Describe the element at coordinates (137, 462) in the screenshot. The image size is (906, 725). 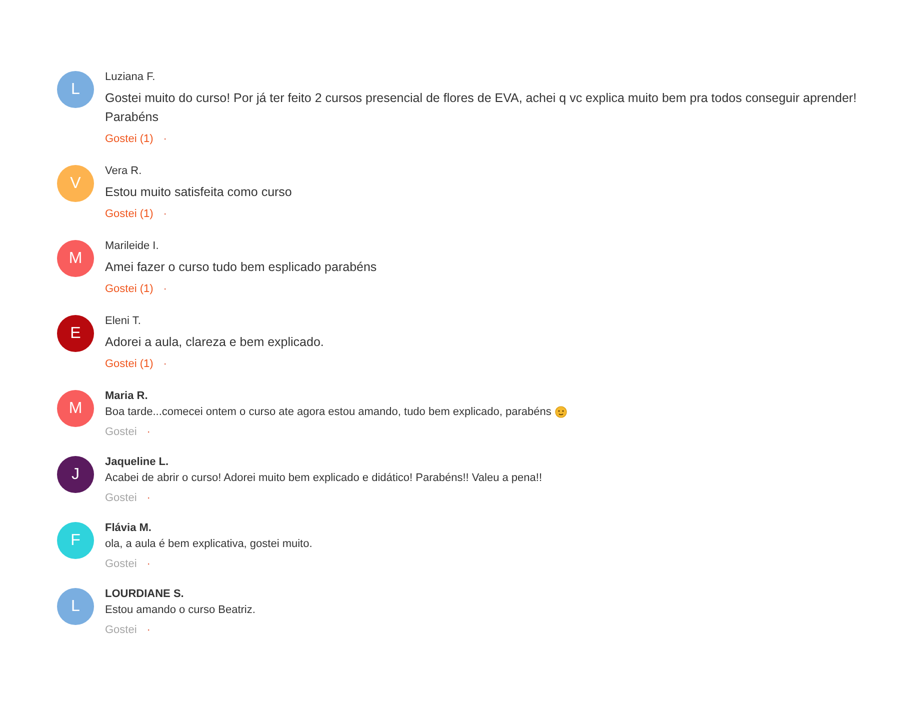
I see `author-name: Jaqueline L.` at that location.